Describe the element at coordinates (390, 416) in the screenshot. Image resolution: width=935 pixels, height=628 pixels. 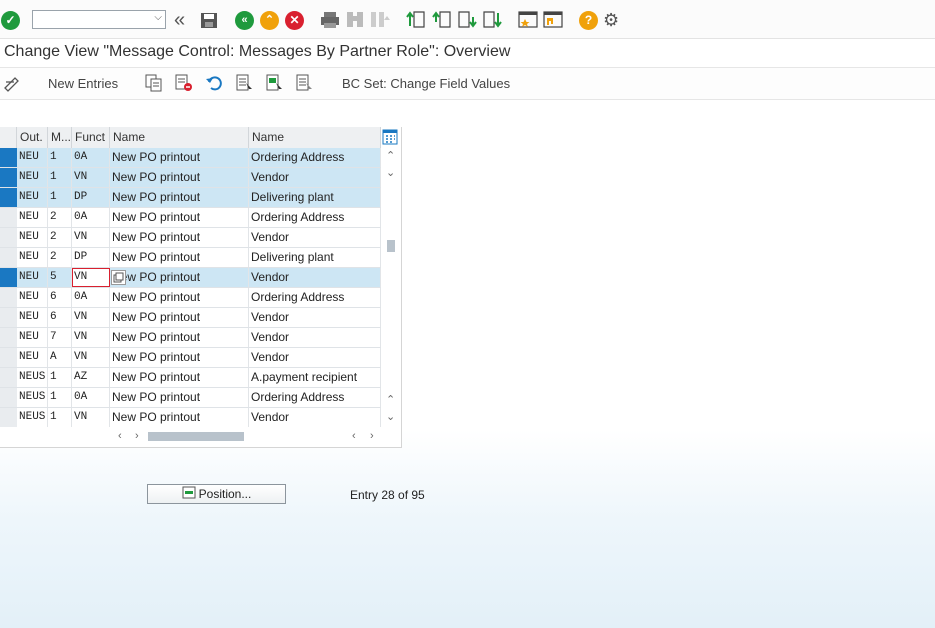
I see `scroll-page-down-icon: ⌄` at that location.